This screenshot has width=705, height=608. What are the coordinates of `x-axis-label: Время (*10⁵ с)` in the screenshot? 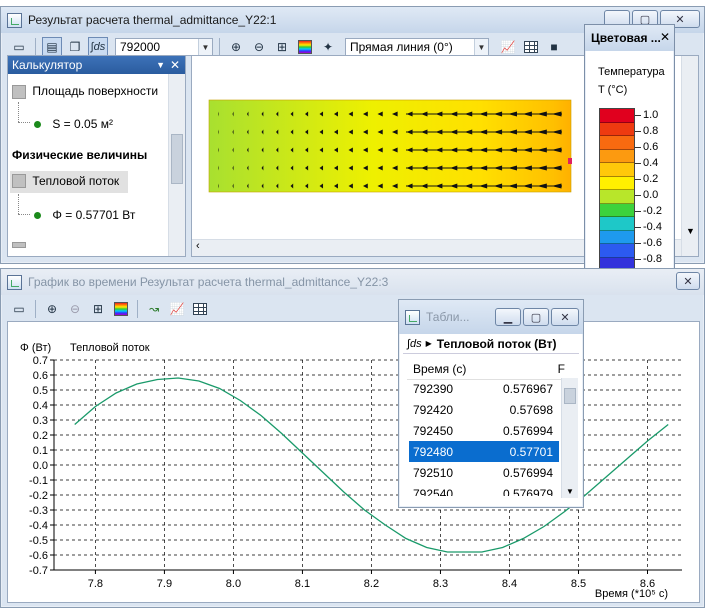 It's located at (631, 594).